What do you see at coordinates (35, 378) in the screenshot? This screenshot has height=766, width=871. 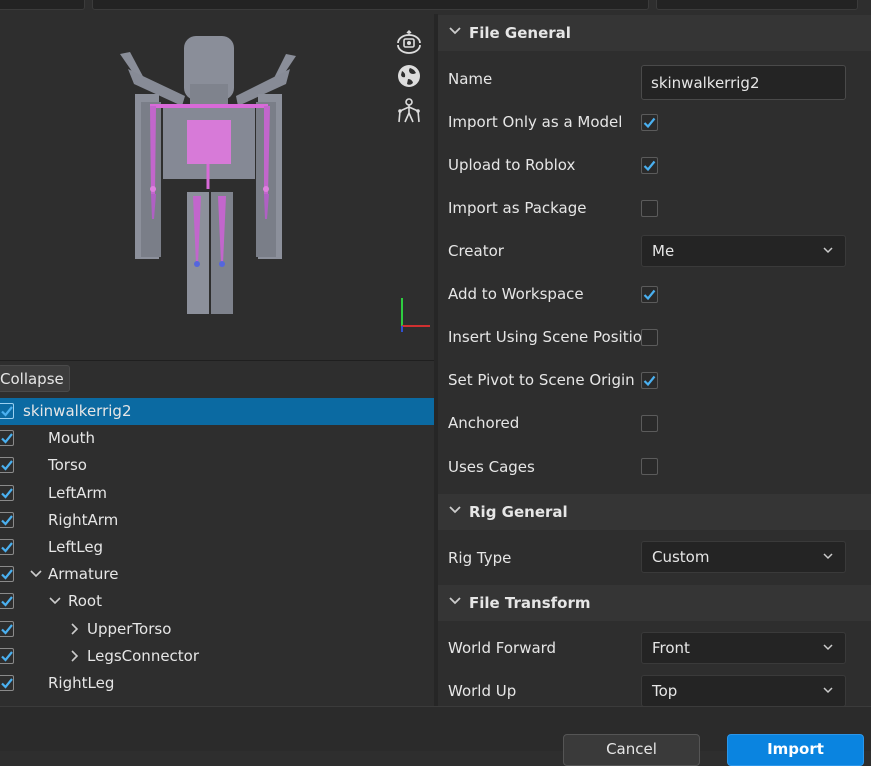 I see `collapse-button: Collapse` at bounding box center [35, 378].